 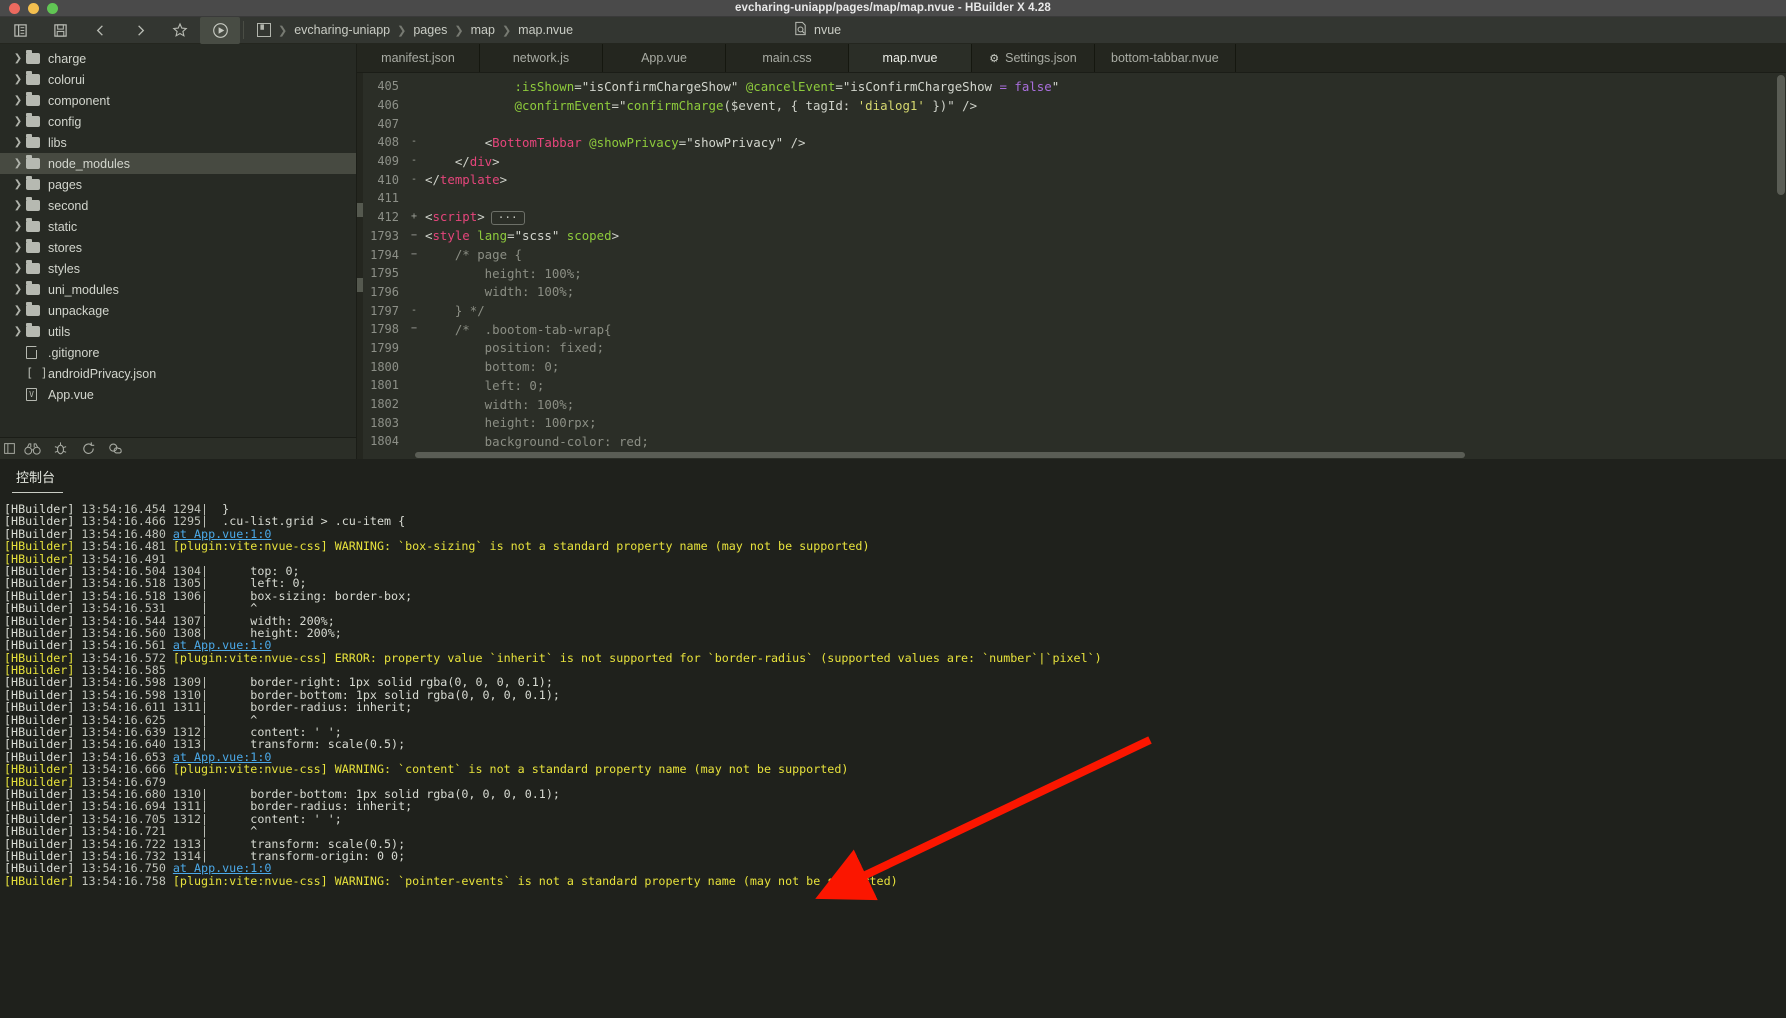 I want to click on tree-item-static: ❯ static, so click(x=178, y=226).